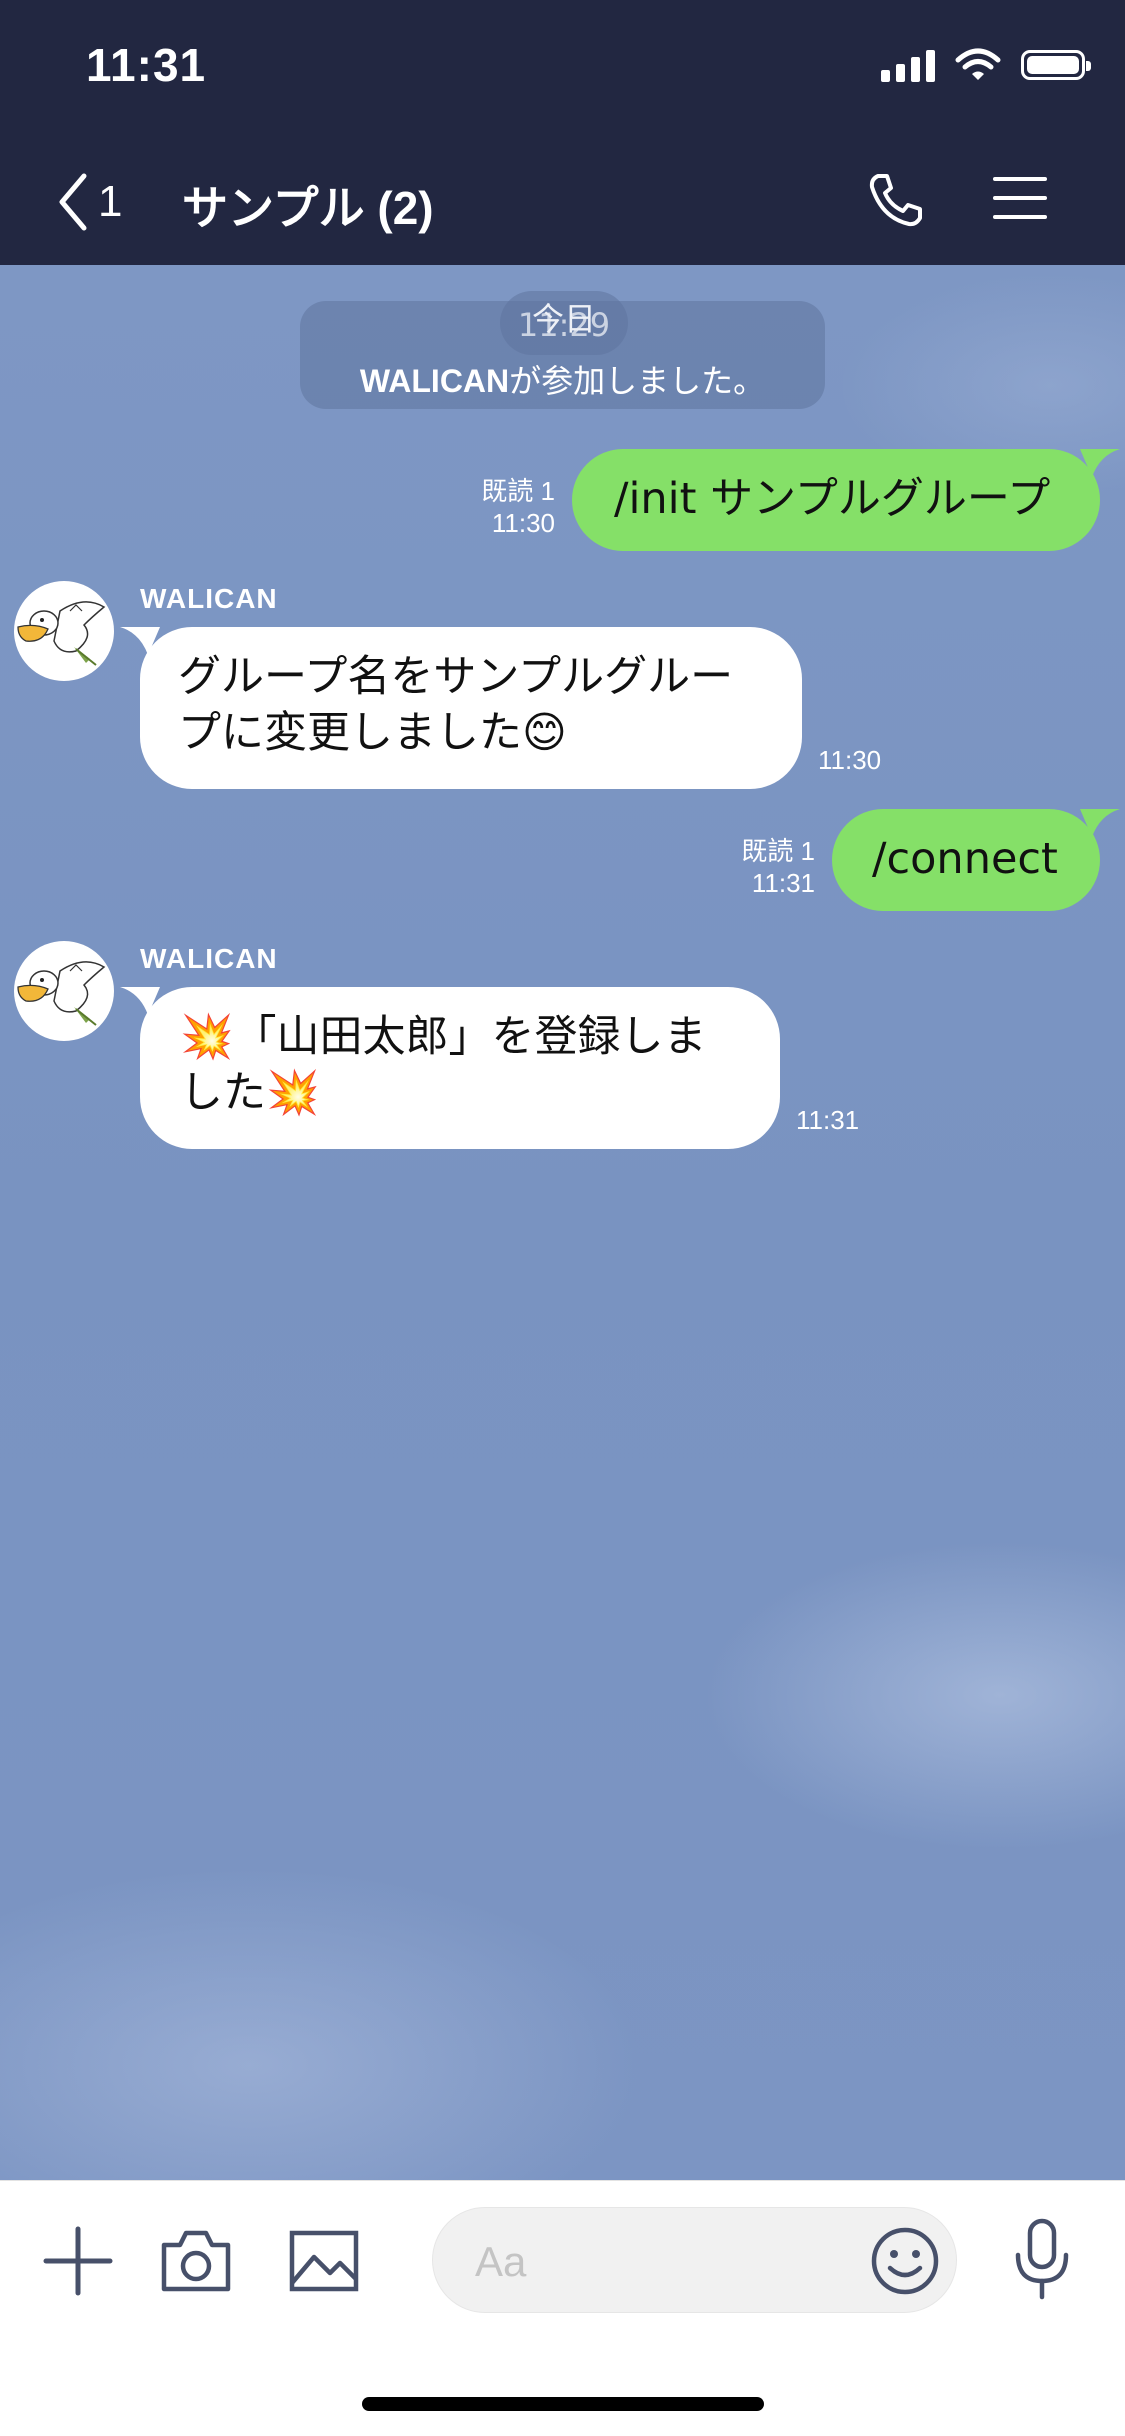  I want to click on smile-emoji: 😊, so click(544, 733).